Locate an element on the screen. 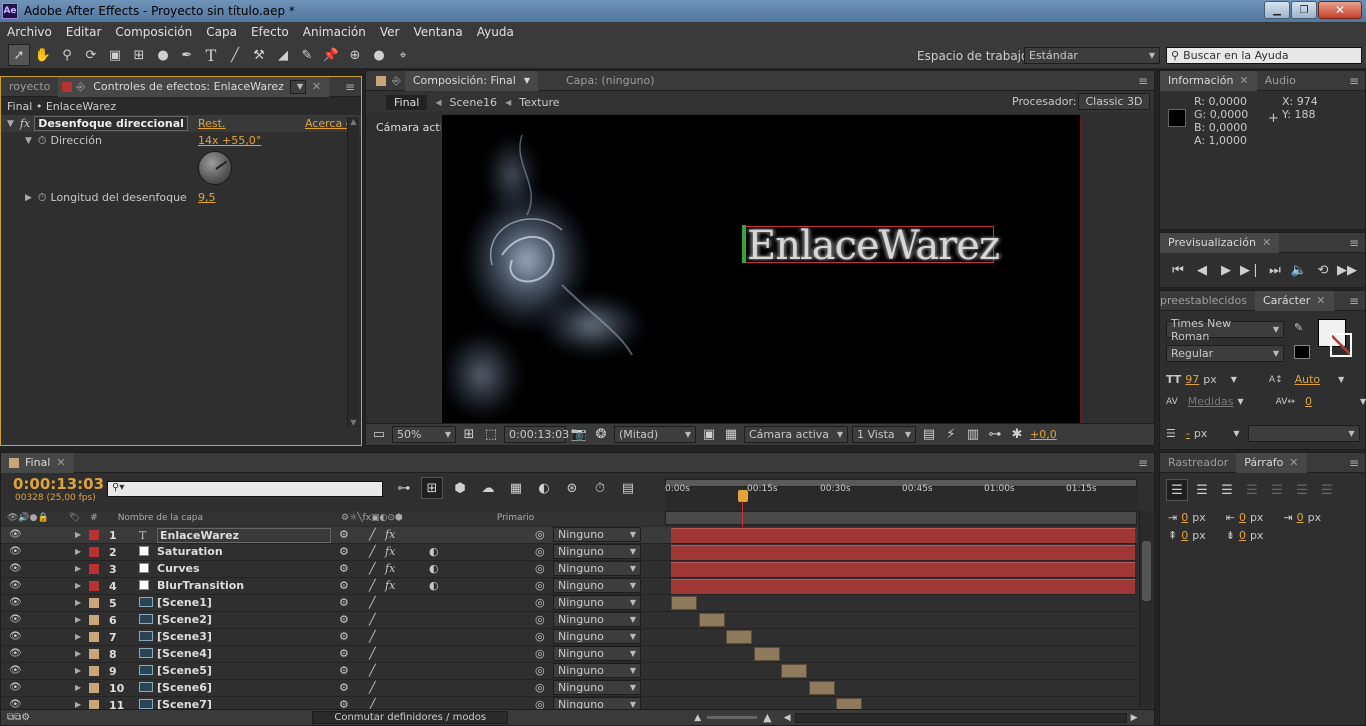 This screenshot has height=726, width=1366. next-frame-icon: ▶❘ is located at coordinates (1250, 270).